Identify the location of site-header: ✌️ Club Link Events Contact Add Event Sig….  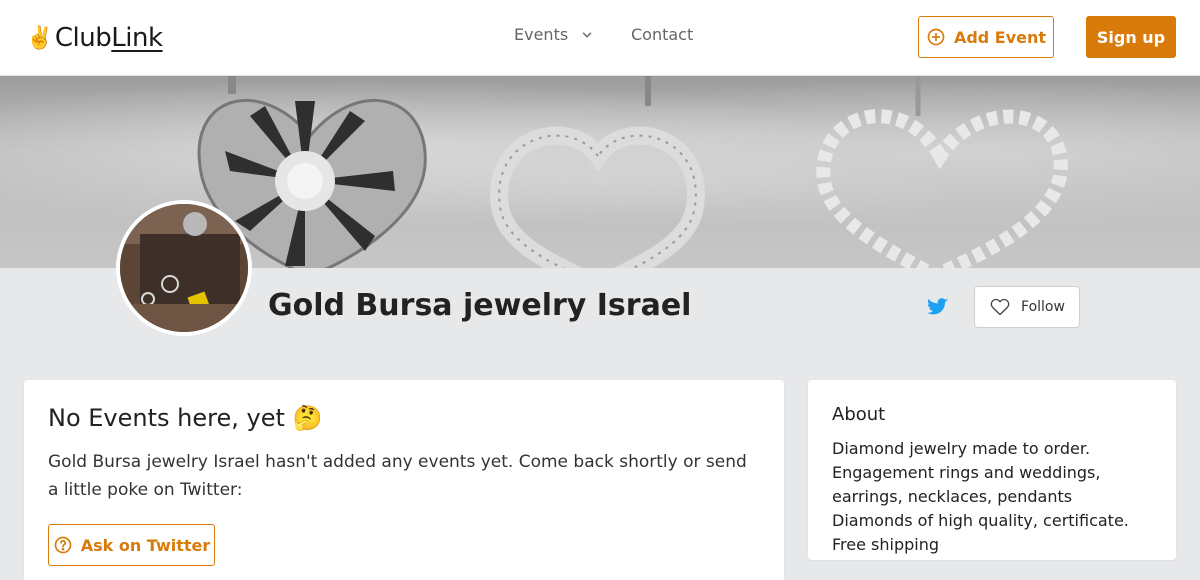
(600, 38).